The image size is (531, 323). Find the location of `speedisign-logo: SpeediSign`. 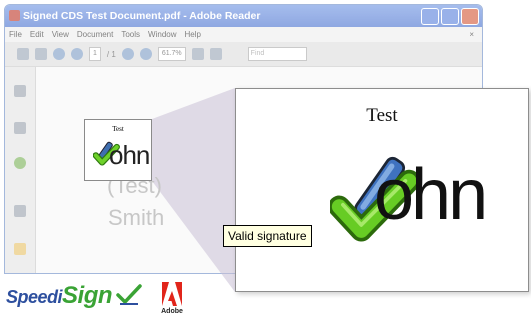

speedisign-logo: SpeediSign is located at coordinates (74, 296).